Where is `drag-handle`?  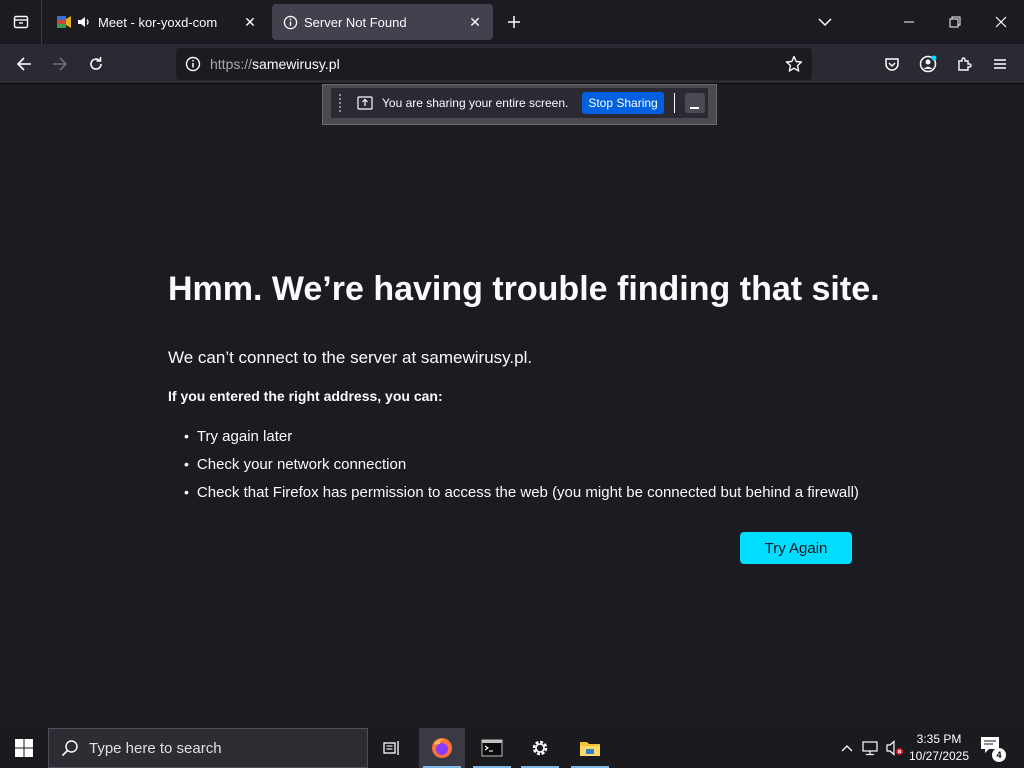
drag-handle is located at coordinates (341, 103).